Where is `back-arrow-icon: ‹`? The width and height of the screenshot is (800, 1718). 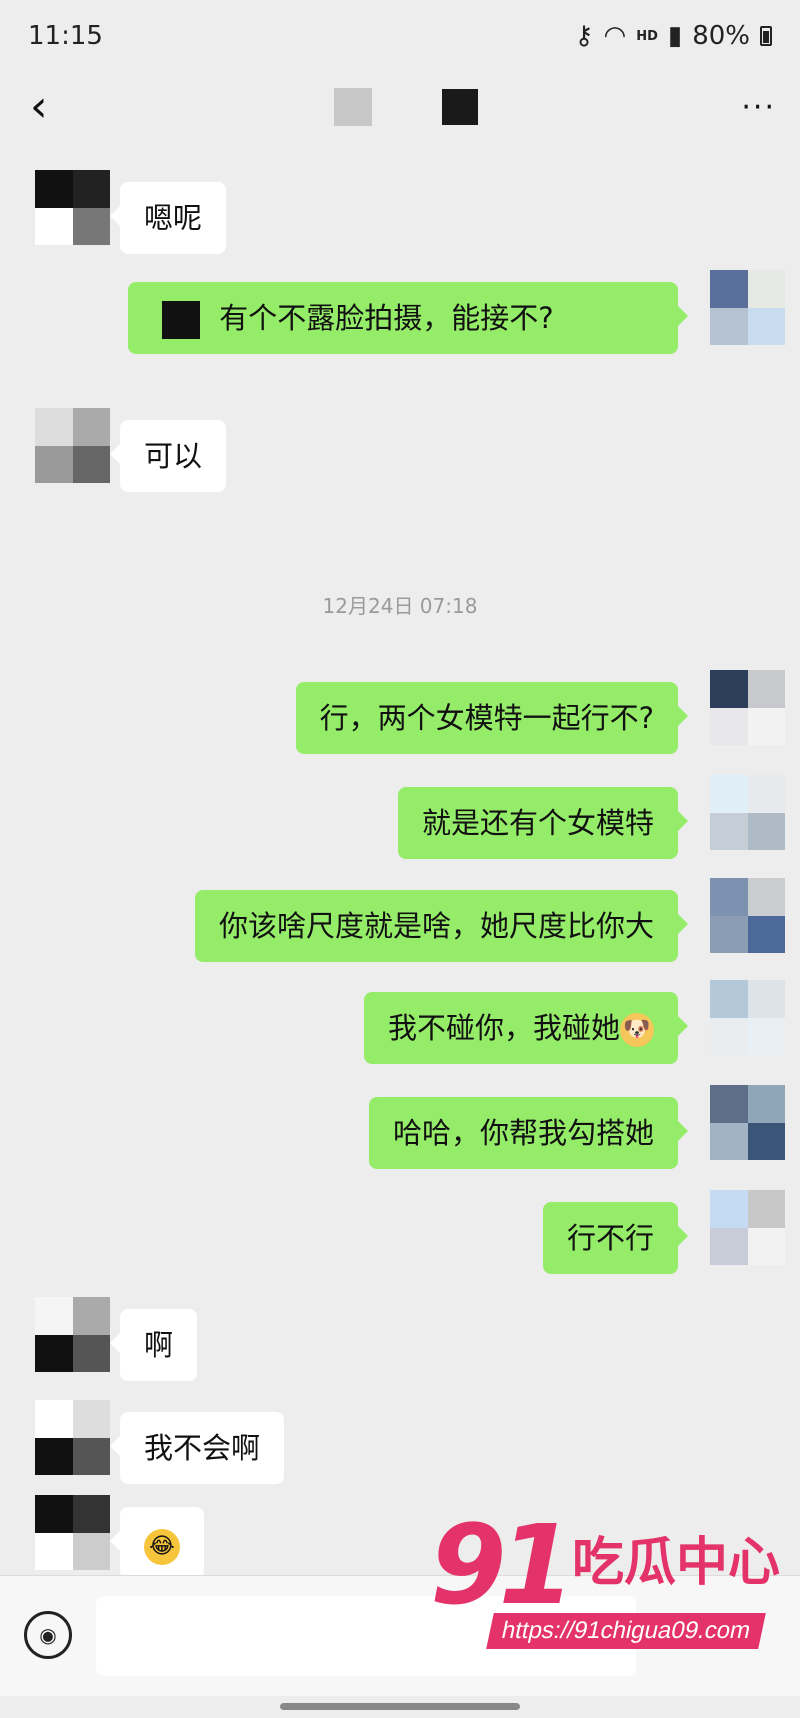
back-arrow-icon: ‹ is located at coordinates (50, 107).